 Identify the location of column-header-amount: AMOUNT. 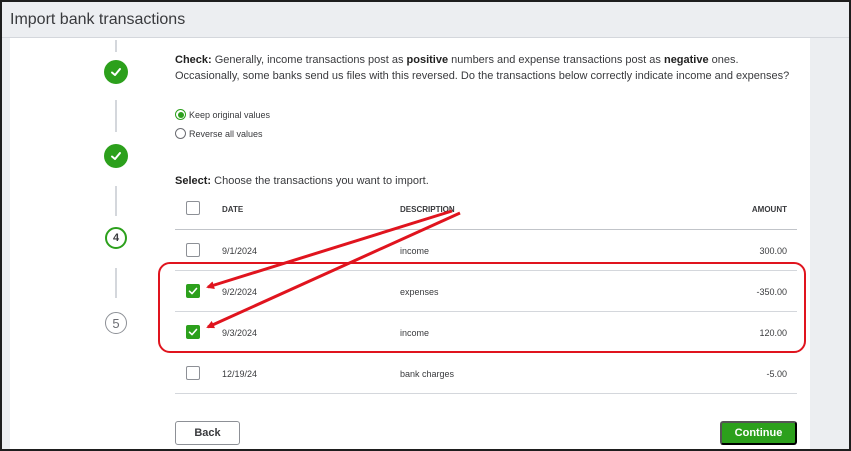
(769, 209).